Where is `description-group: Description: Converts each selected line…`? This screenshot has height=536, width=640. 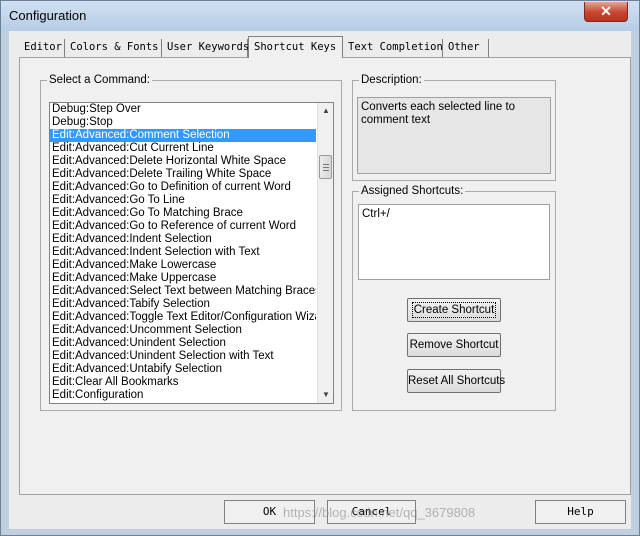
description-group: Description: Converts each selected line… is located at coordinates (454, 127).